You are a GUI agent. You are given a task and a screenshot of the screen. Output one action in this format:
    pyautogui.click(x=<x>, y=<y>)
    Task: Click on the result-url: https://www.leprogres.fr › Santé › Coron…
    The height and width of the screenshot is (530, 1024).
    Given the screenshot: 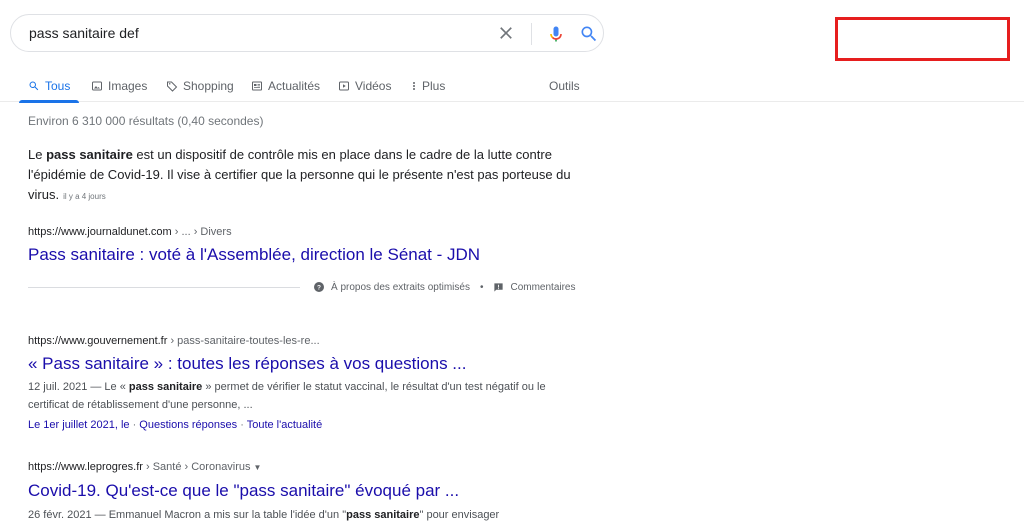 What is the action you would take?
    pyautogui.click(x=144, y=467)
    